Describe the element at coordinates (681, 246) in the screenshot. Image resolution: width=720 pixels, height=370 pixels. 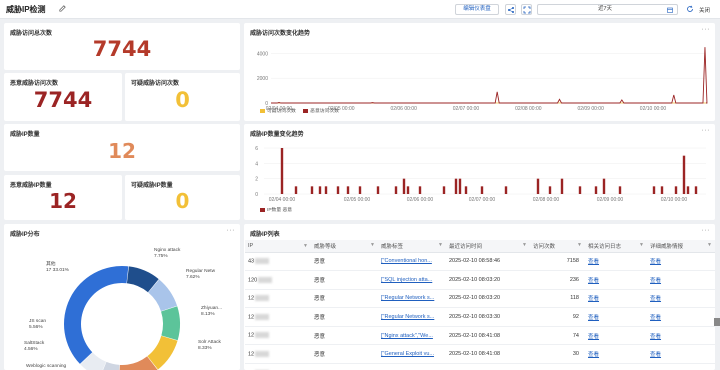
I see `col-intel: 详细威胁情报 ▼` at that location.